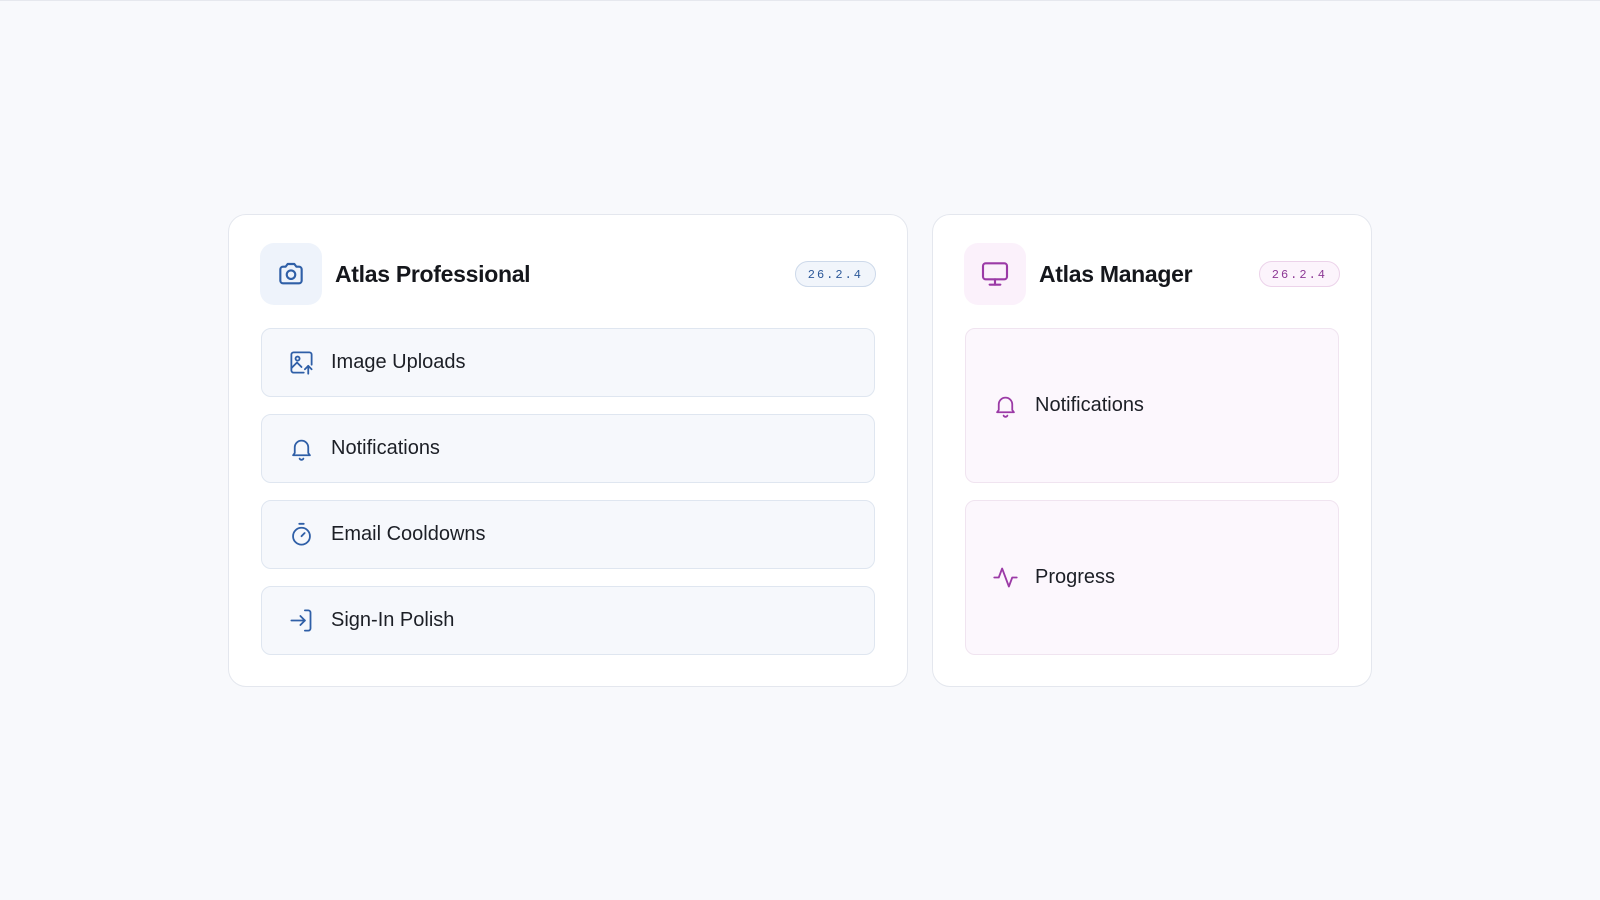 Image resolution: width=1600 pixels, height=900 pixels. I want to click on image-upload-icon, so click(301, 362).